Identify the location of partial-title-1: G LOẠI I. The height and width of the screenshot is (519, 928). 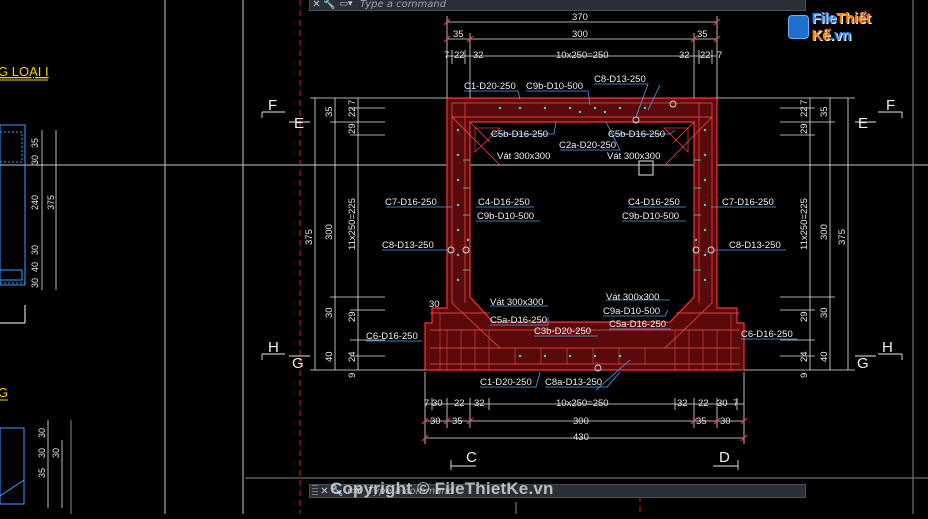
(24, 71).